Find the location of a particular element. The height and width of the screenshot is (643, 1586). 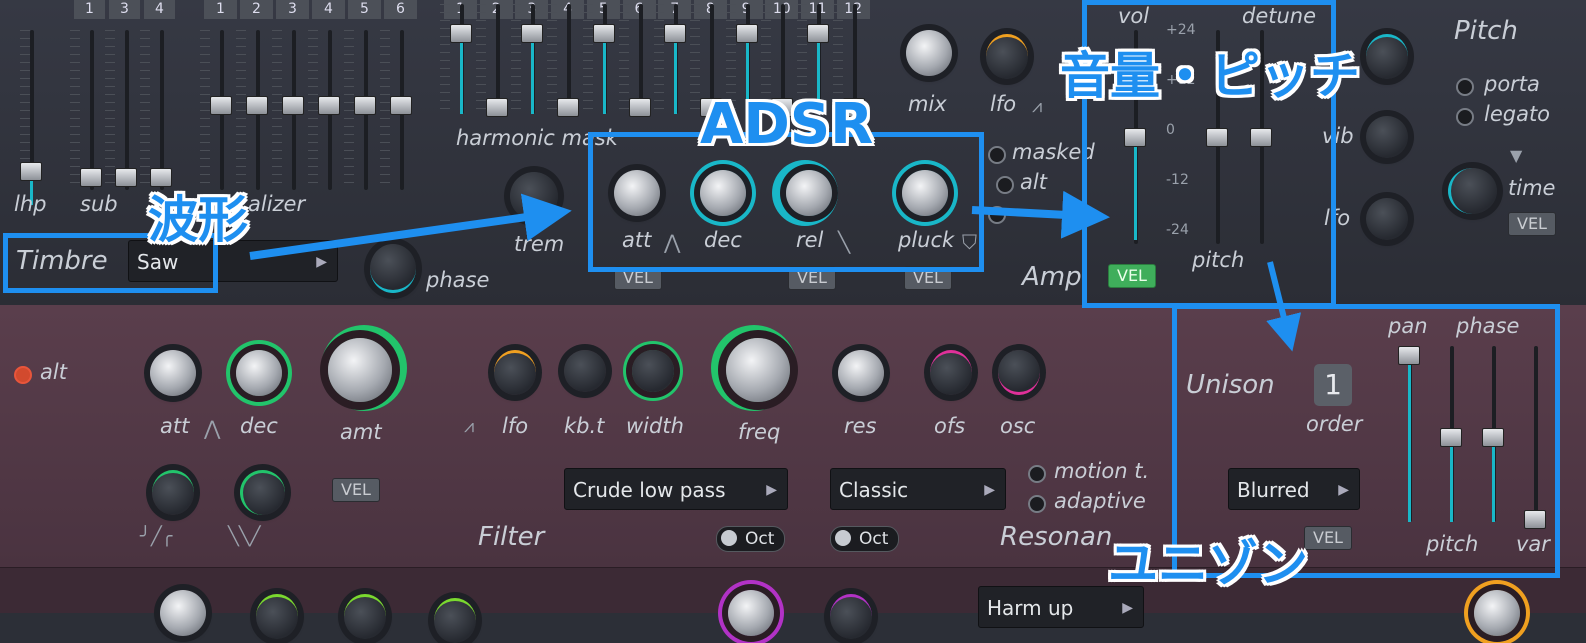

arrow-to-adsr is located at coordinates (410, 226).